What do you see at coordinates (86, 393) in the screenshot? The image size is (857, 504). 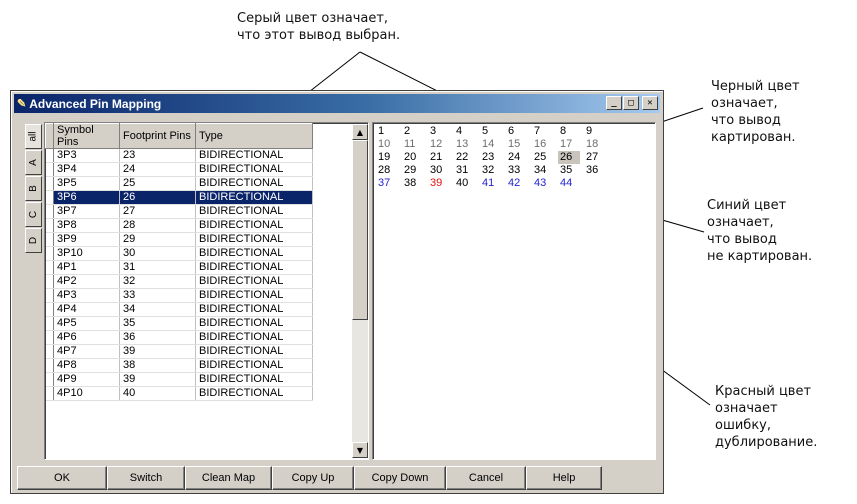 I see `cell-symbol-pin: 4P10` at bounding box center [86, 393].